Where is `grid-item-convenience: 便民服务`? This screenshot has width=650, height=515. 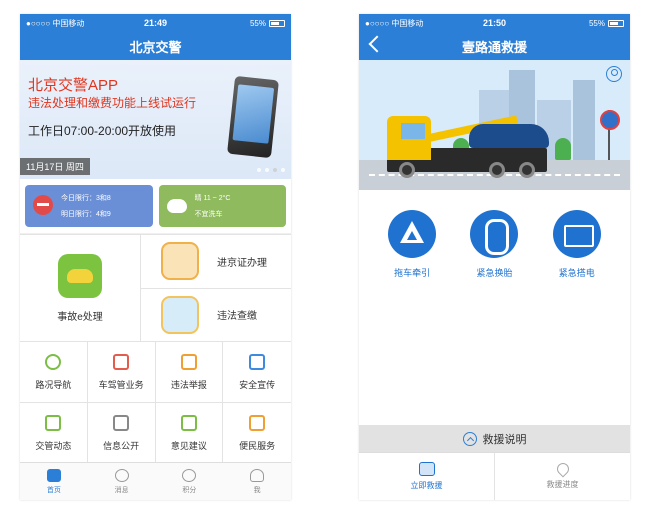 grid-item-convenience: 便民服务 is located at coordinates (257, 433).